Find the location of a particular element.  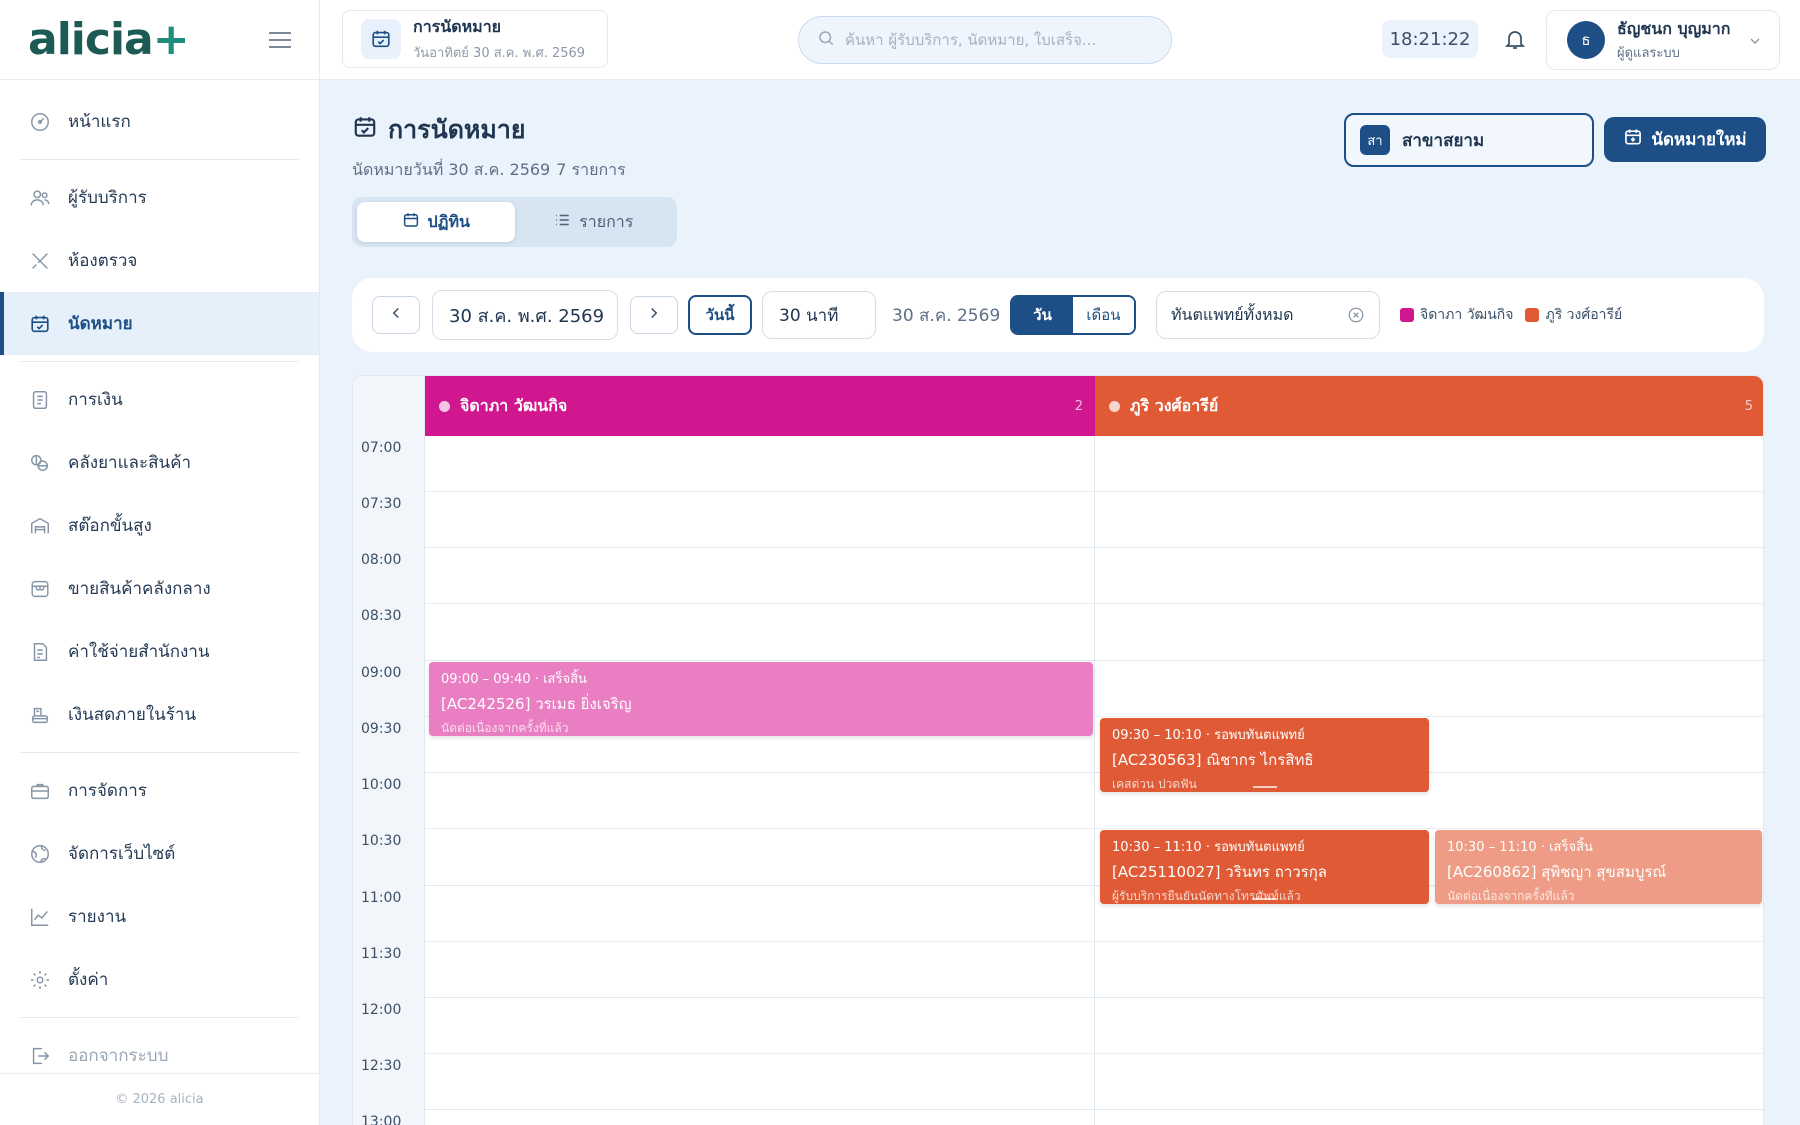

sidebar-item-label: การจัดการ is located at coordinates (107, 791).